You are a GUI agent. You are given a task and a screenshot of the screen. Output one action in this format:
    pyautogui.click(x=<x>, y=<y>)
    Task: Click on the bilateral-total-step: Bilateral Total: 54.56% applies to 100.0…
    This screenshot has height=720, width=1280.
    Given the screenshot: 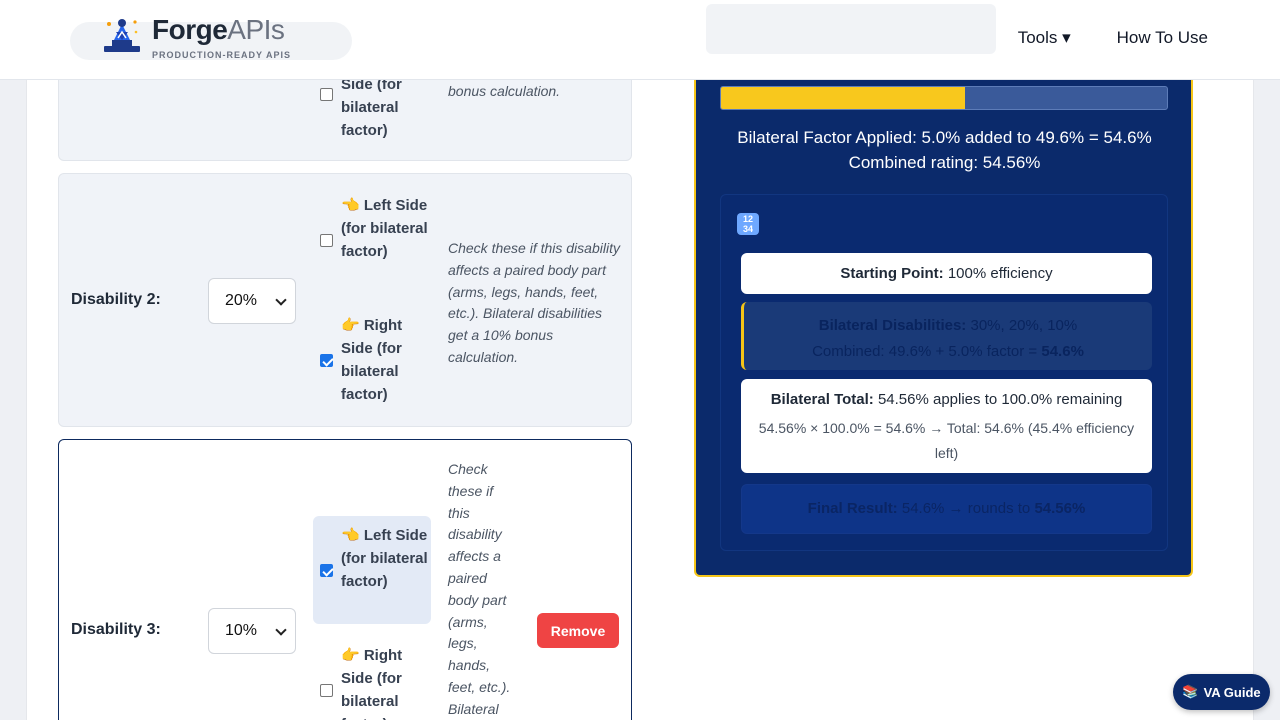 What is the action you would take?
    pyautogui.click(x=946, y=426)
    